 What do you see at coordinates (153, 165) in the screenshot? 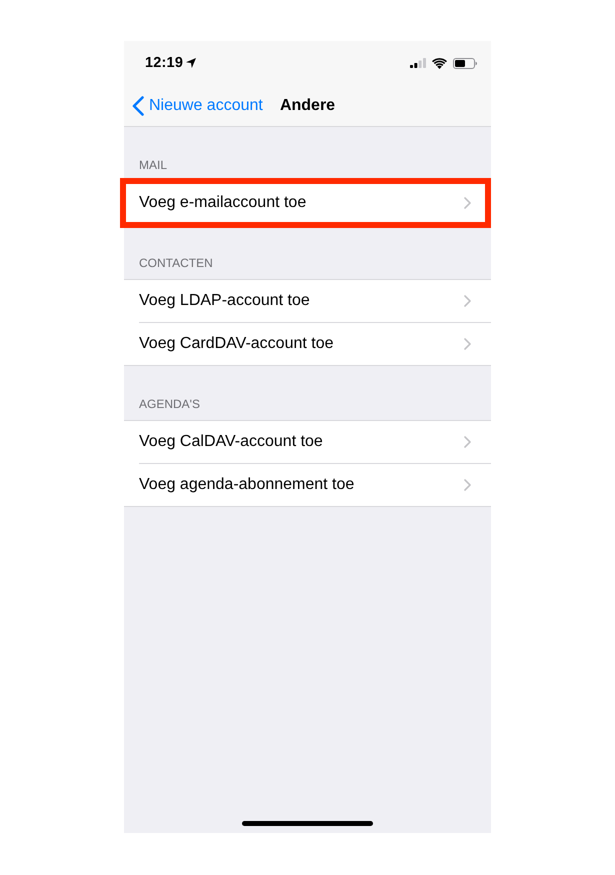
I see `section-header: MAIL` at bounding box center [153, 165].